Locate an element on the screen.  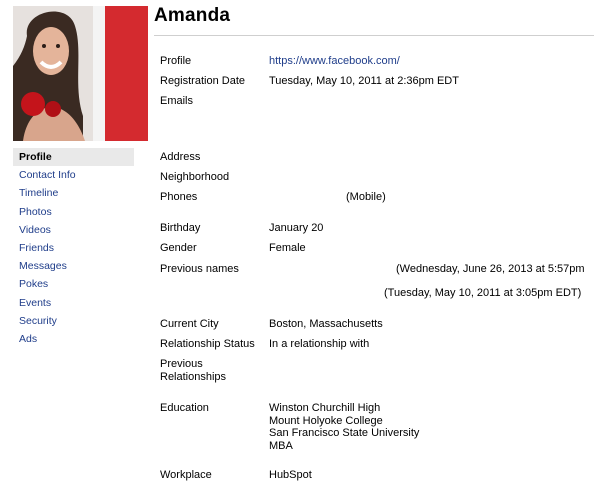
education-item: Mount Holyoke College is located at coordinates (326, 420).